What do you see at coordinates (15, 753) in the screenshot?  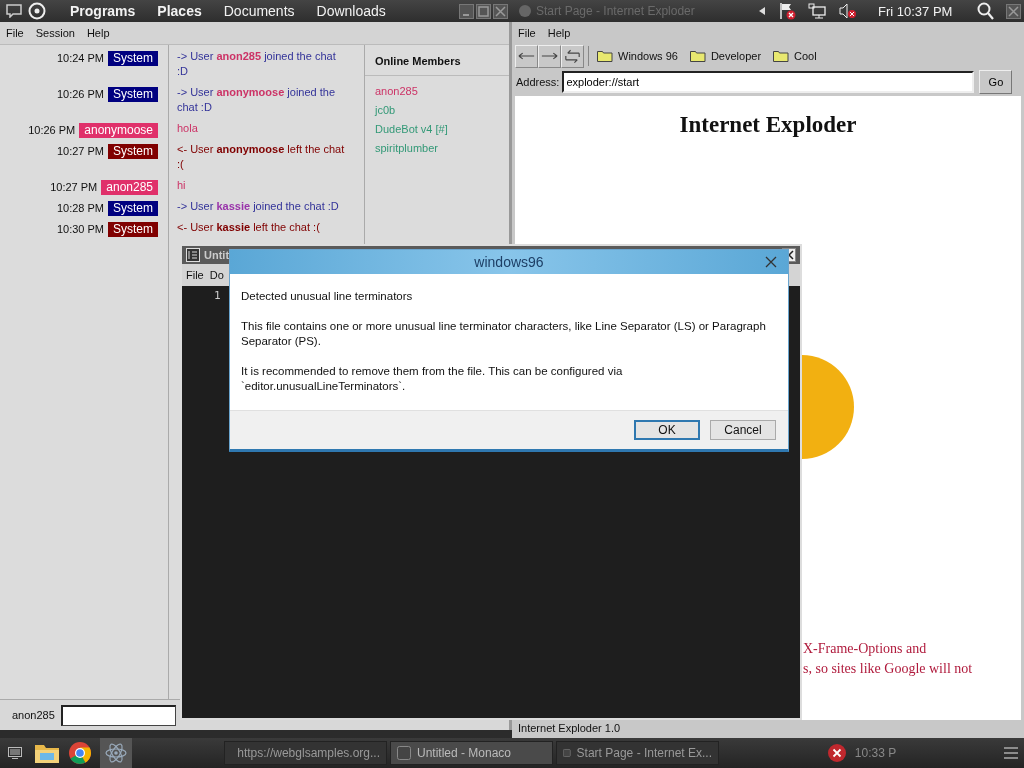 I see `desktop-icon` at bounding box center [15, 753].